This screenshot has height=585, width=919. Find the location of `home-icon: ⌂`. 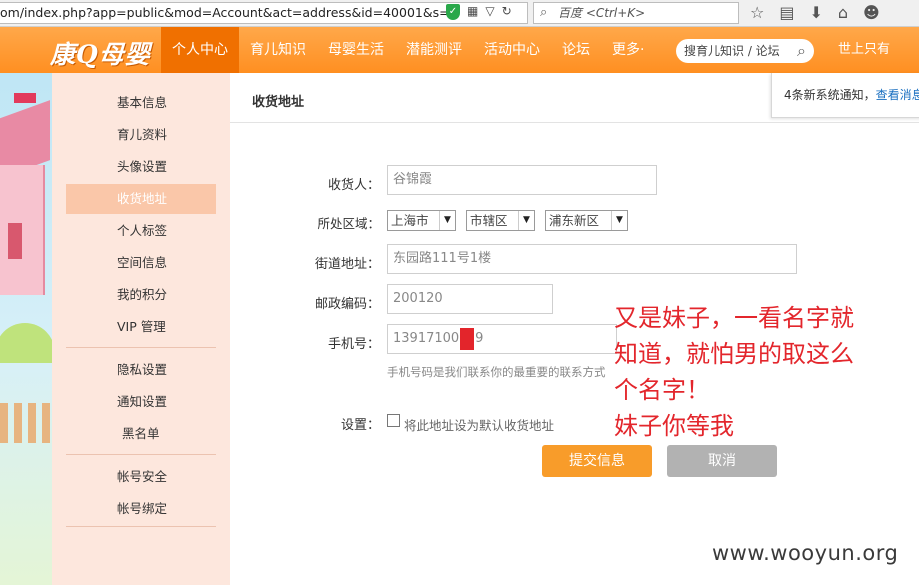

home-icon: ⌂ is located at coordinates (843, 12).